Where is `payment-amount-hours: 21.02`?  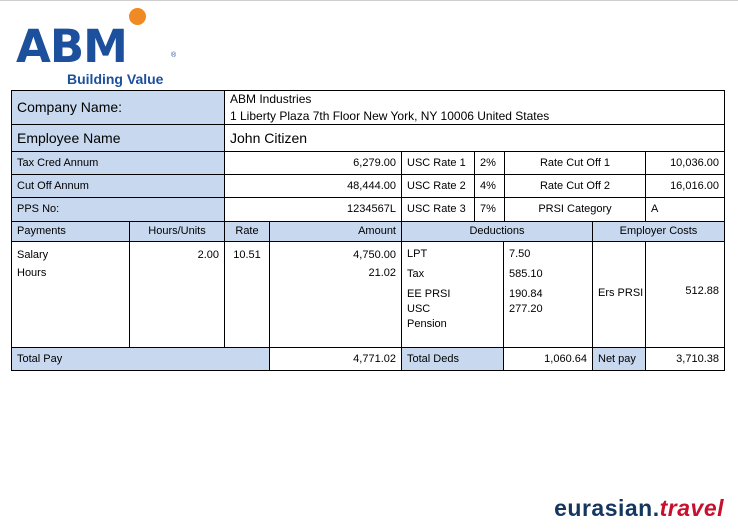
payment-amount-hours: 21.02 is located at coordinates (382, 273).